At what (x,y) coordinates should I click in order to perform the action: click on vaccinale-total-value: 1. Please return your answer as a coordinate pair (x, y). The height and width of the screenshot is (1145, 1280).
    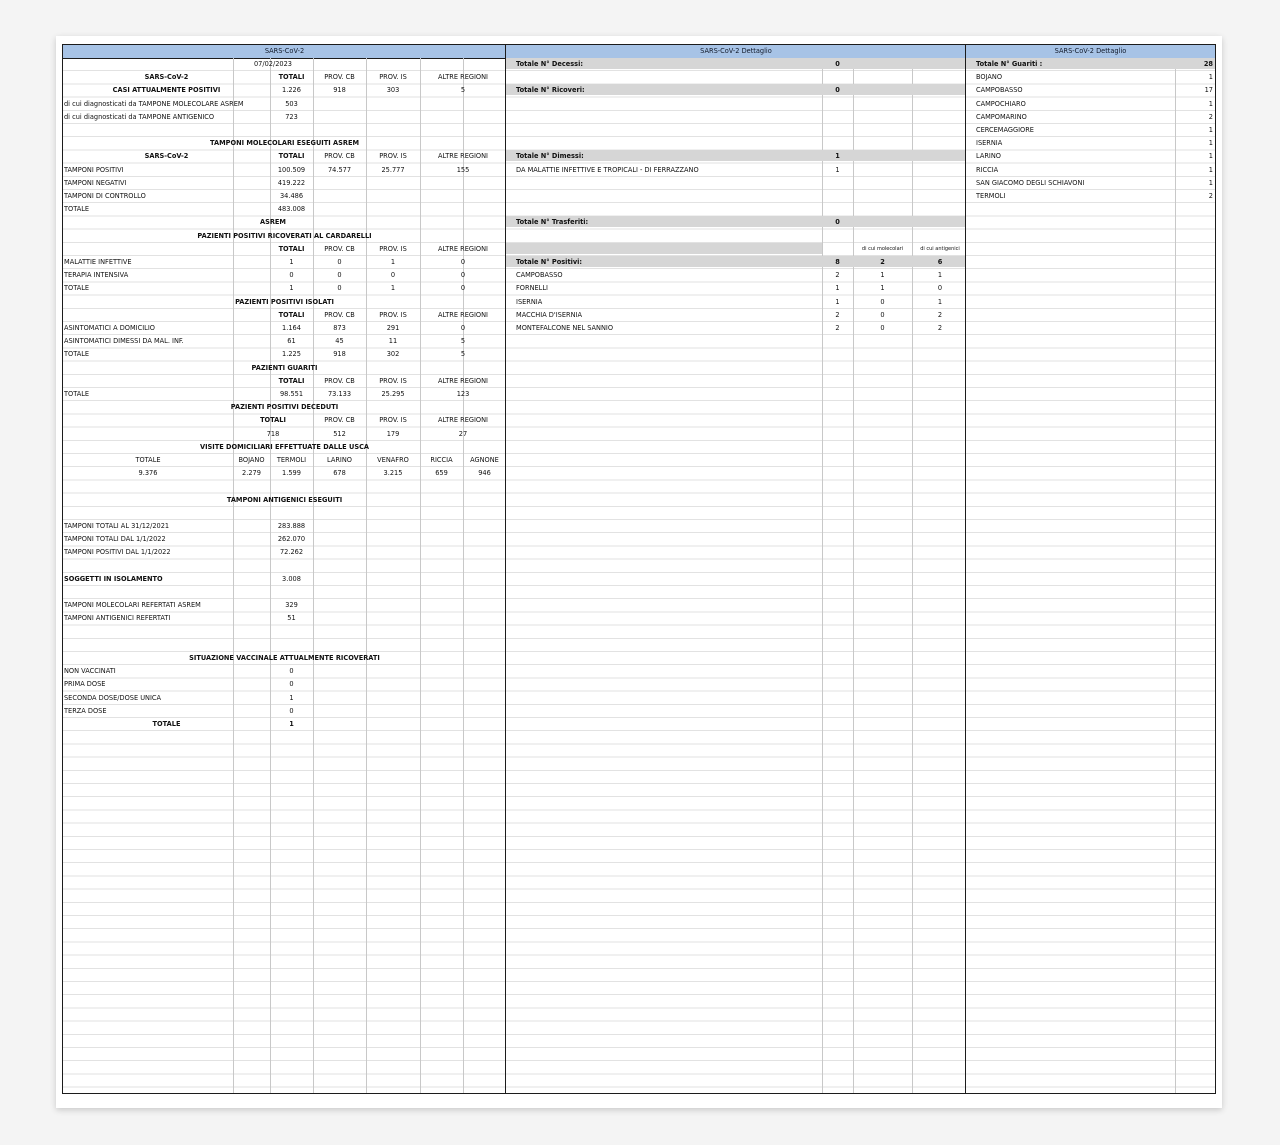
    Looking at the image, I should click on (291, 724).